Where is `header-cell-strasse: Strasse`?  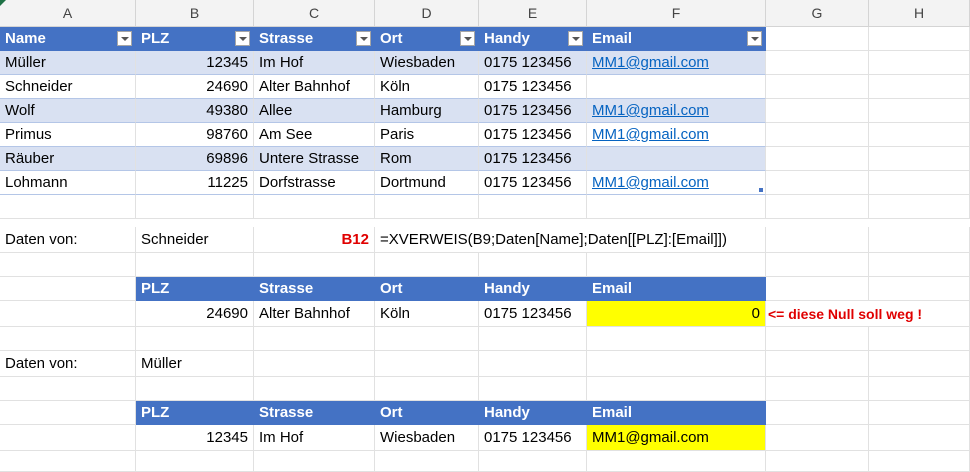 header-cell-strasse: Strasse is located at coordinates (314, 39).